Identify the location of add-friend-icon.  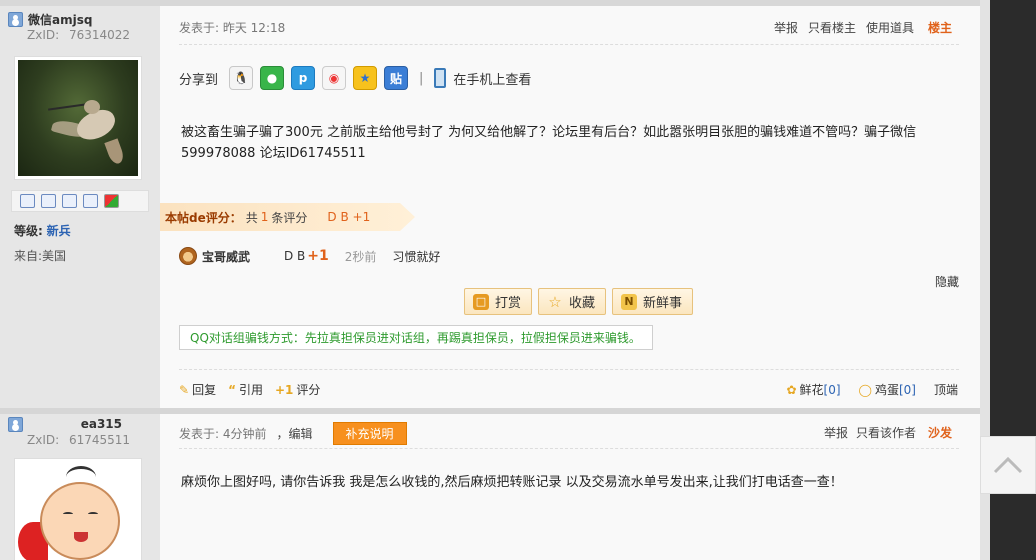
(48, 201).